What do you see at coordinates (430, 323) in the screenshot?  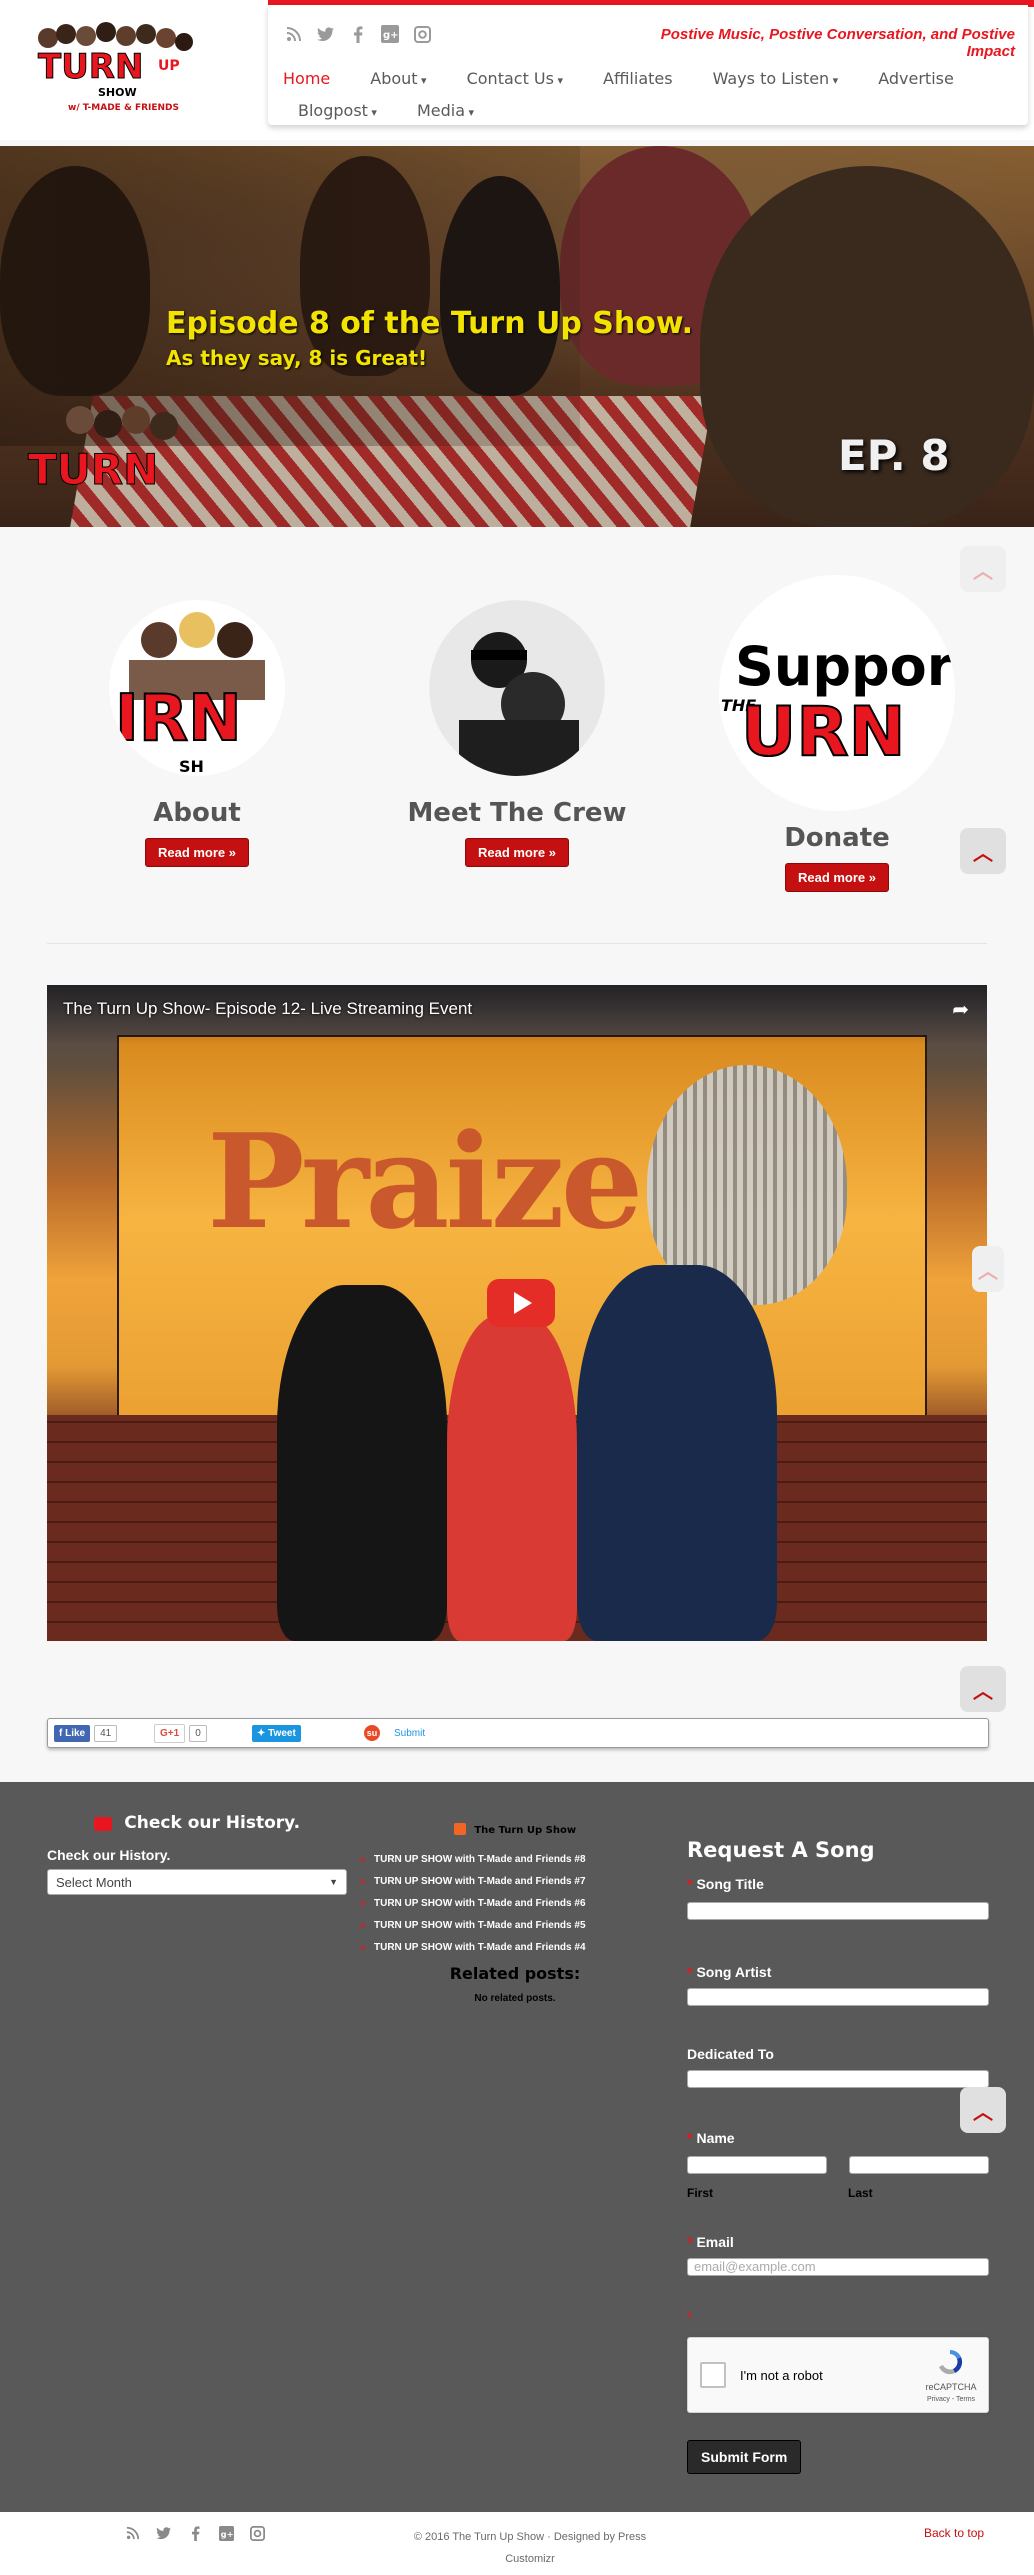 I see `hero-title: Episode 8 of the Turn Up Show.` at bounding box center [430, 323].